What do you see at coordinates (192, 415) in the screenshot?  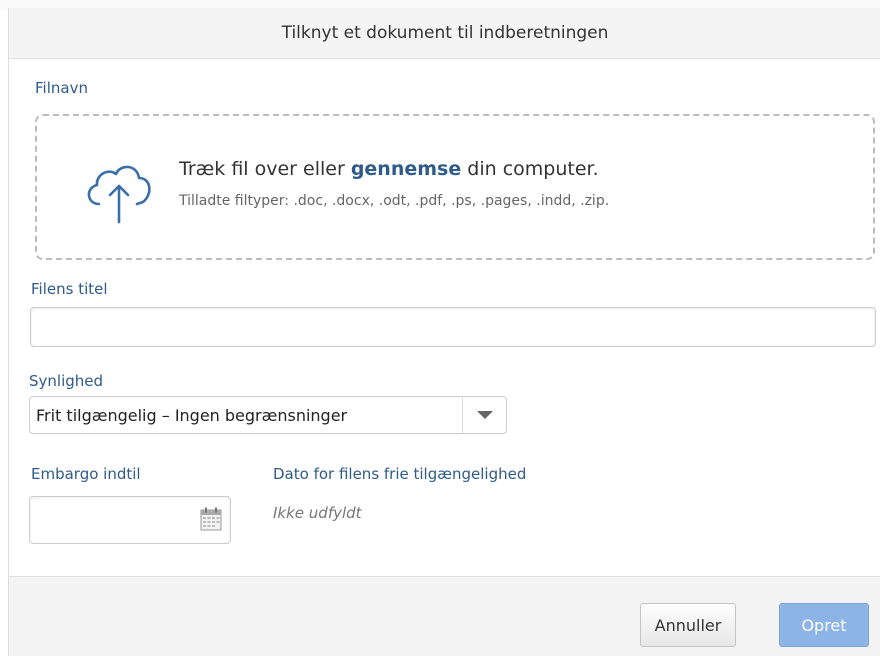 I see `visibility-selected-value: Frit tilgængelig – Ingen begrænsninger` at bounding box center [192, 415].